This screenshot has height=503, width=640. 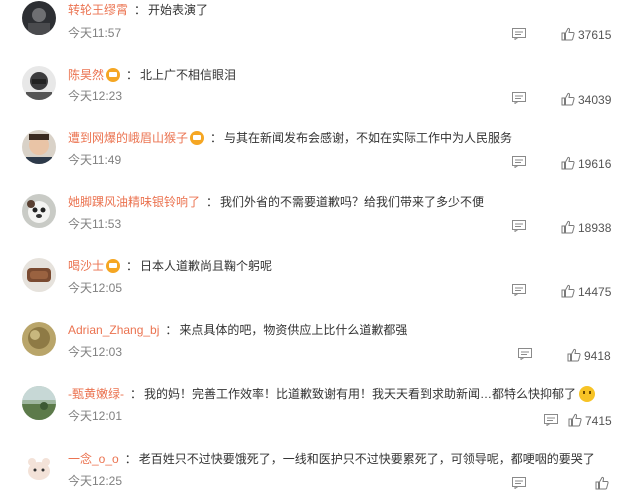 I want to click on comment-username: 转轮王缪霄, so click(x=98, y=10).